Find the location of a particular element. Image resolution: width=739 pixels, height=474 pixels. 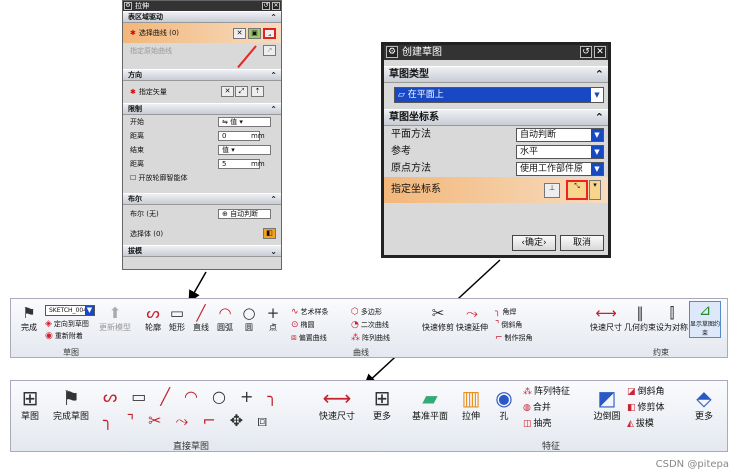

hole-icon: ◉ is located at coordinates (504, 398).